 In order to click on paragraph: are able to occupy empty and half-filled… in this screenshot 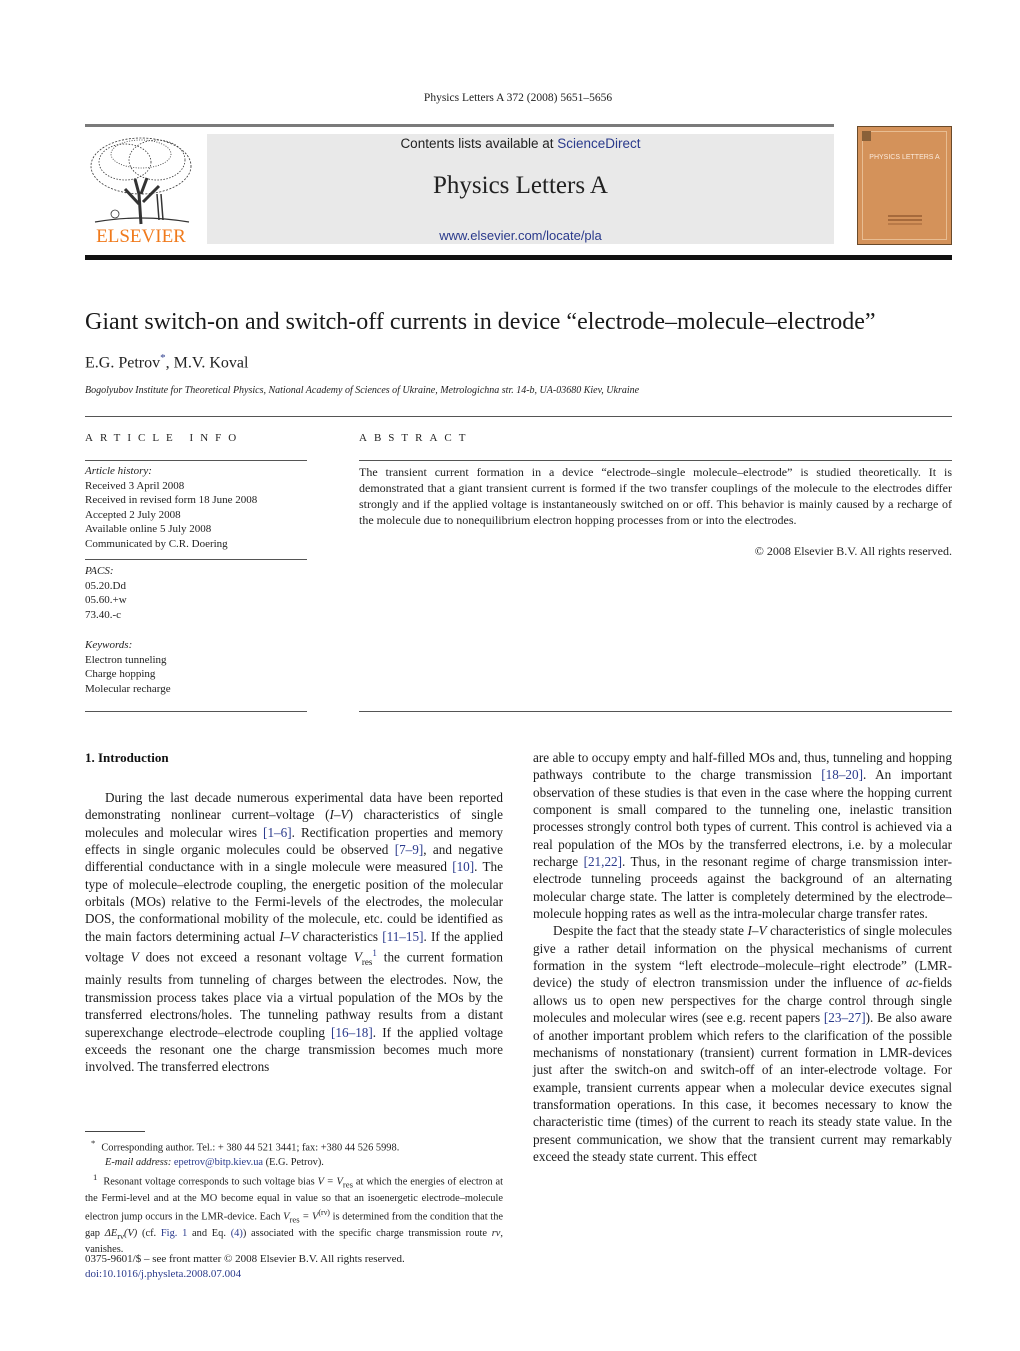, I will do `click(742, 835)`.